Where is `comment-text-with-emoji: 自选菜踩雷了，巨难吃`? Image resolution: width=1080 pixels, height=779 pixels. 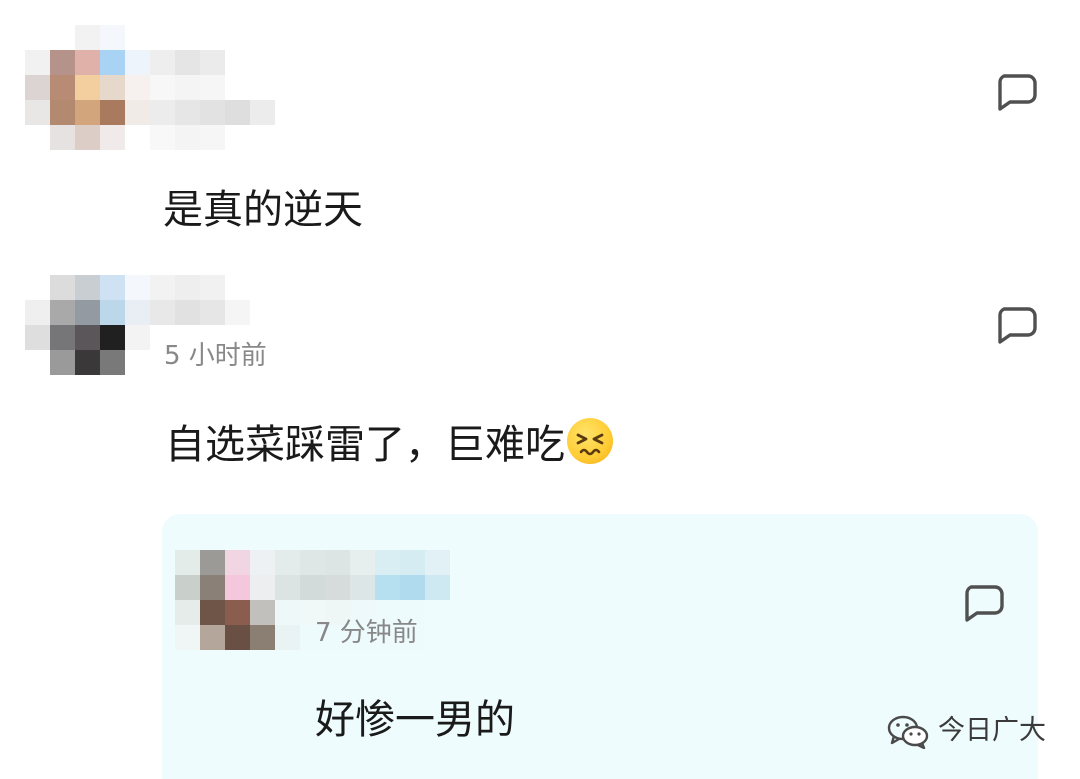 comment-text-with-emoji: 自选菜踩雷了，巨难吃 is located at coordinates (389, 443).